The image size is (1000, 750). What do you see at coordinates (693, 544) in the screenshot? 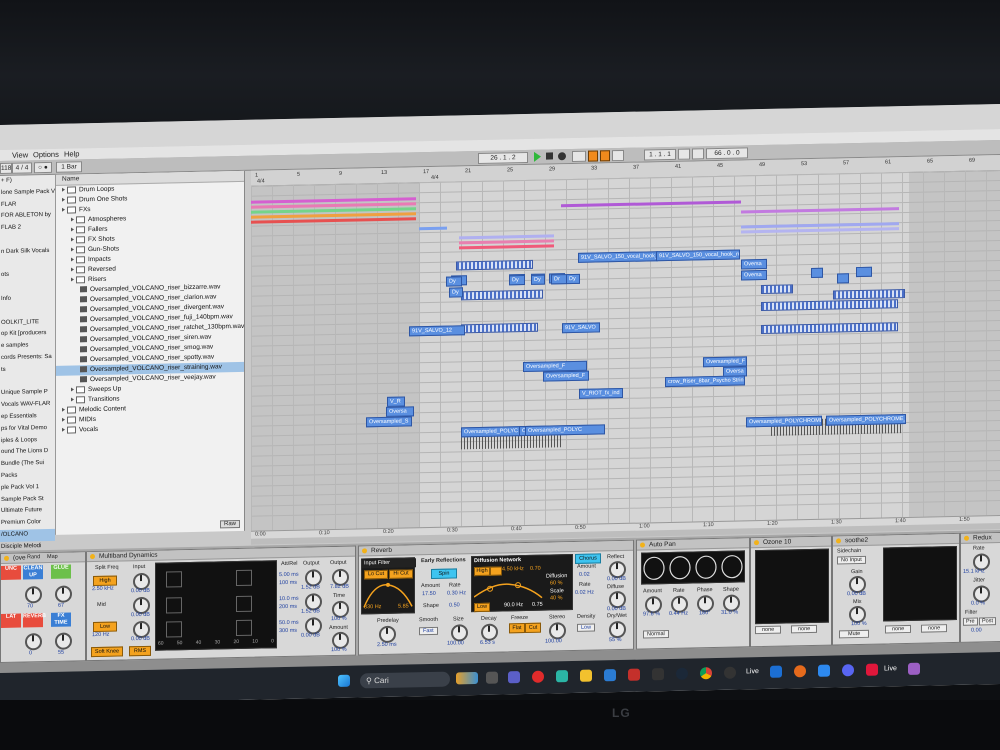
I see `auto-pan-title: Auto Pan` at bounding box center [693, 544].